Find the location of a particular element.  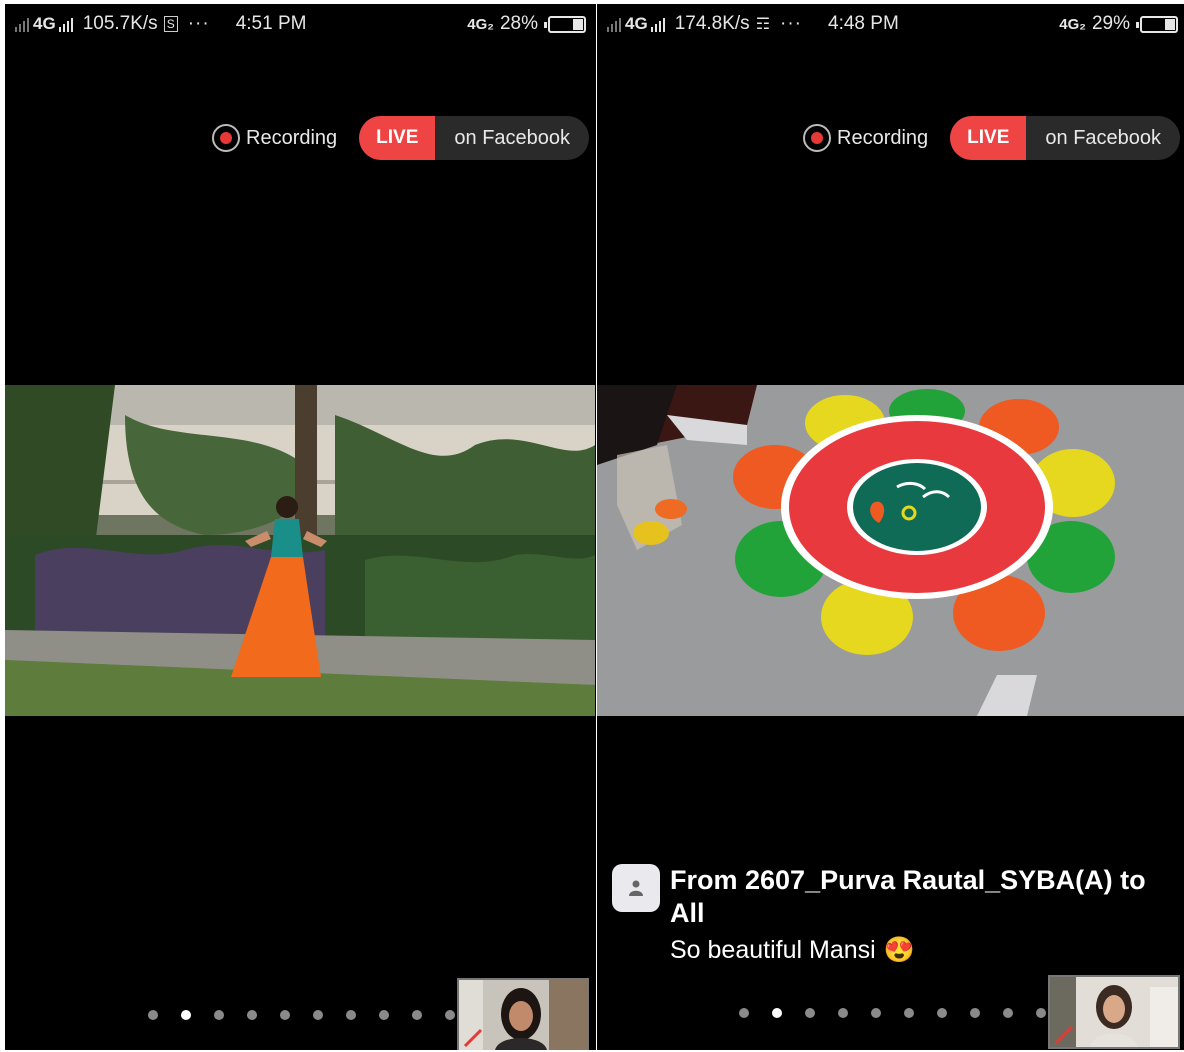

clock: 4:48 PM is located at coordinates (863, 23).